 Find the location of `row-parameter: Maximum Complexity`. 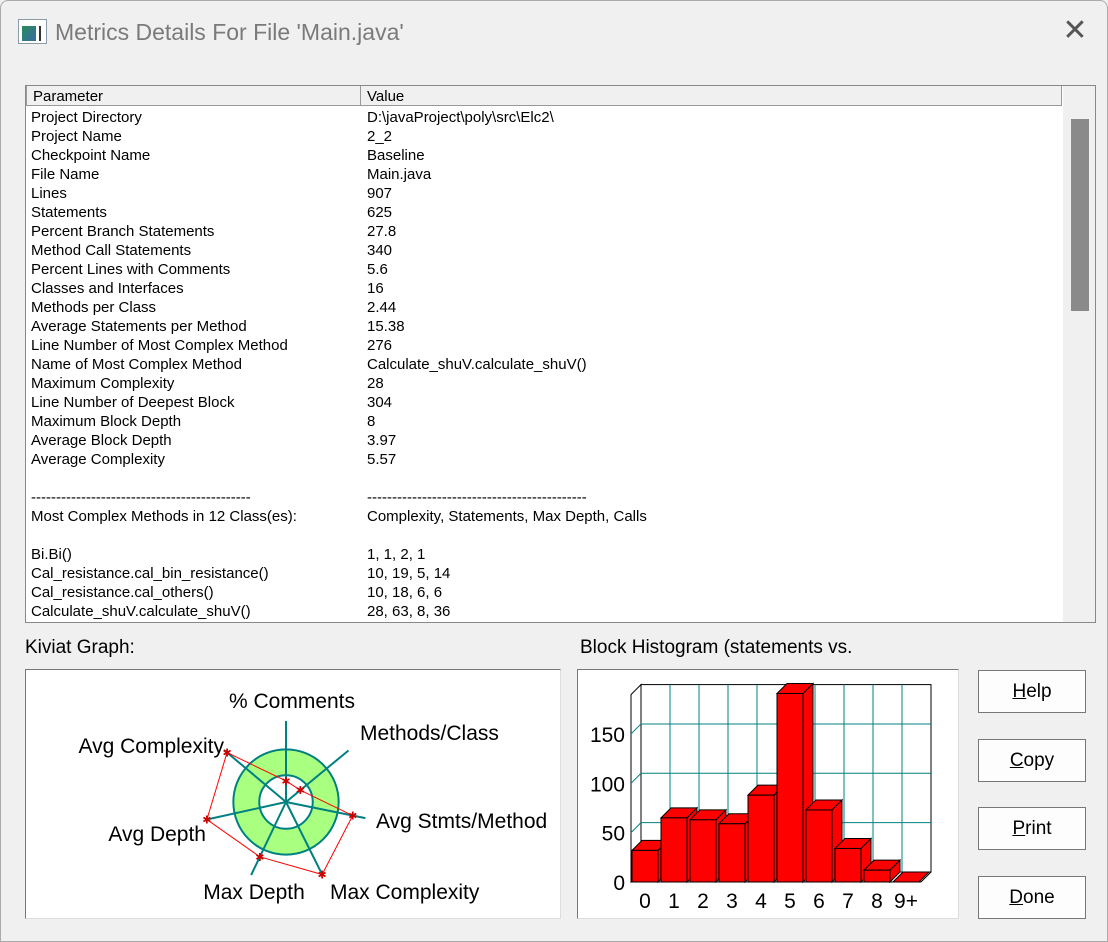

row-parameter: Maximum Complexity is located at coordinates (103, 383).